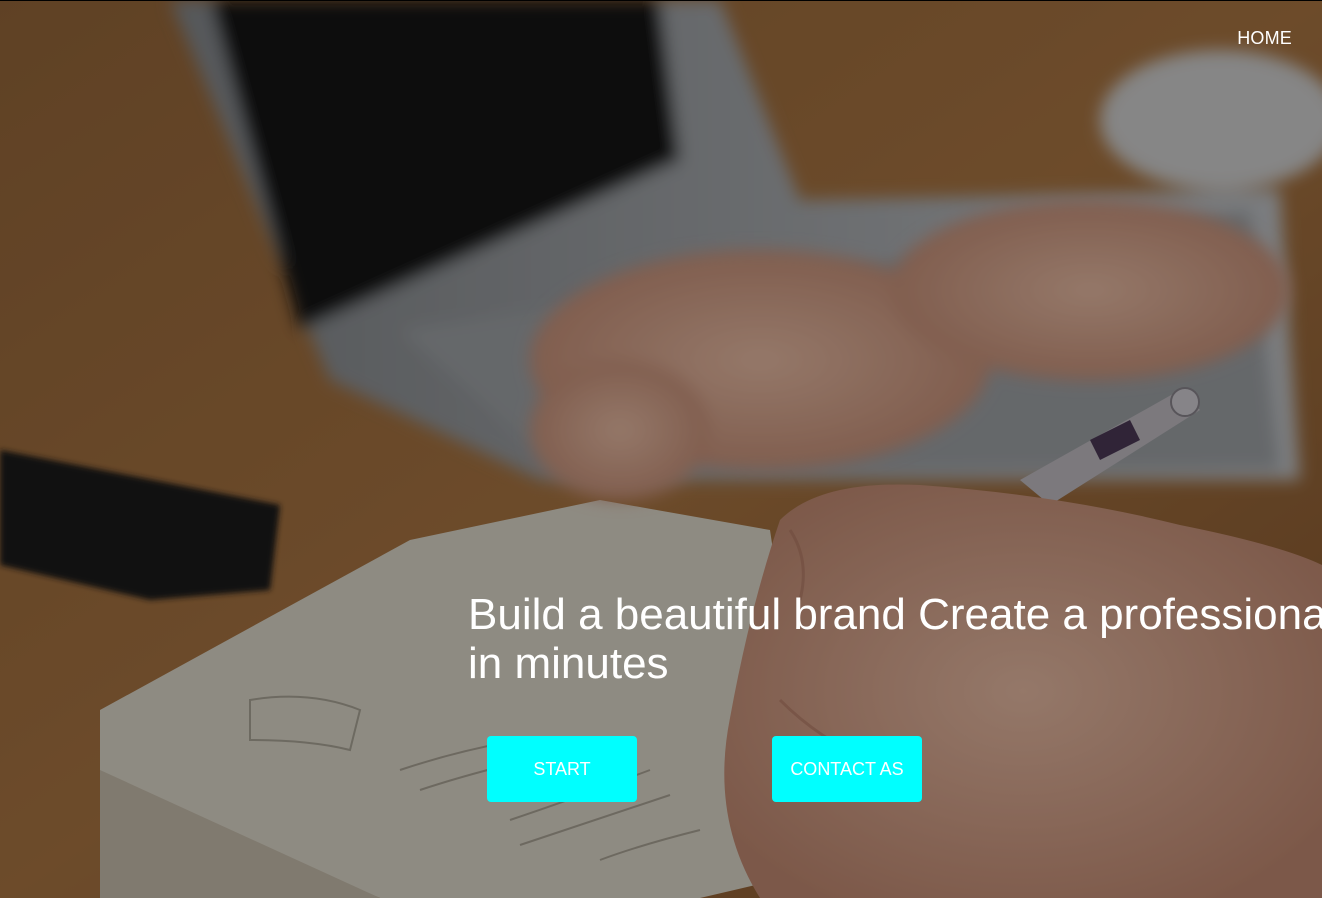  What do you see at coordinates (661, 0) in the screenshot?
I see `top-divider` at bounding box center [661, 0].